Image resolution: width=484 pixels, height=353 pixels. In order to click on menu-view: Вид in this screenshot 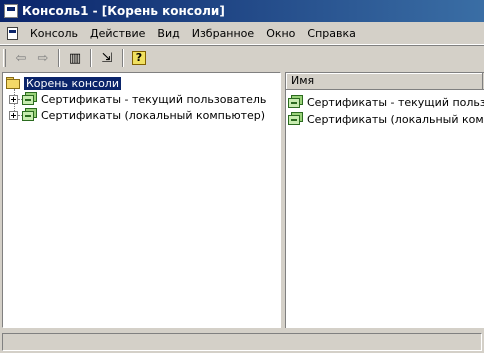, I will do `click(168, 34)`.